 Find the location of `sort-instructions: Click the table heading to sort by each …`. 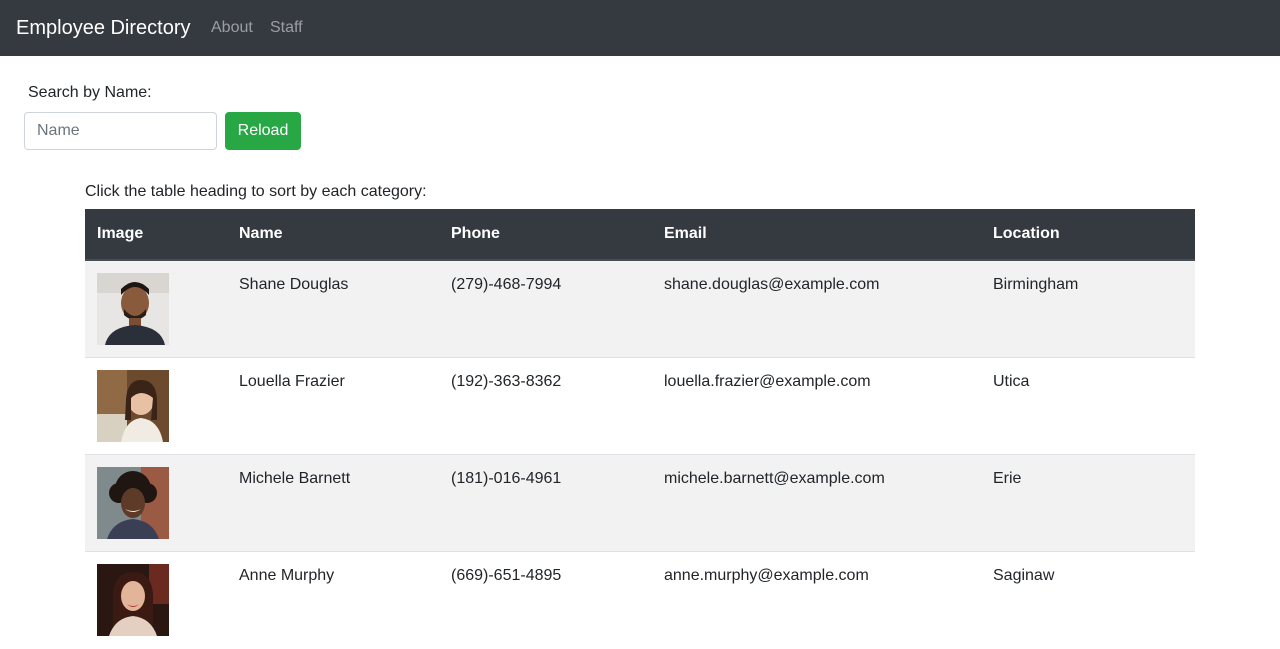

sort-instructions: Click the table heading to sort by each … is located at coordinates (256, 191).